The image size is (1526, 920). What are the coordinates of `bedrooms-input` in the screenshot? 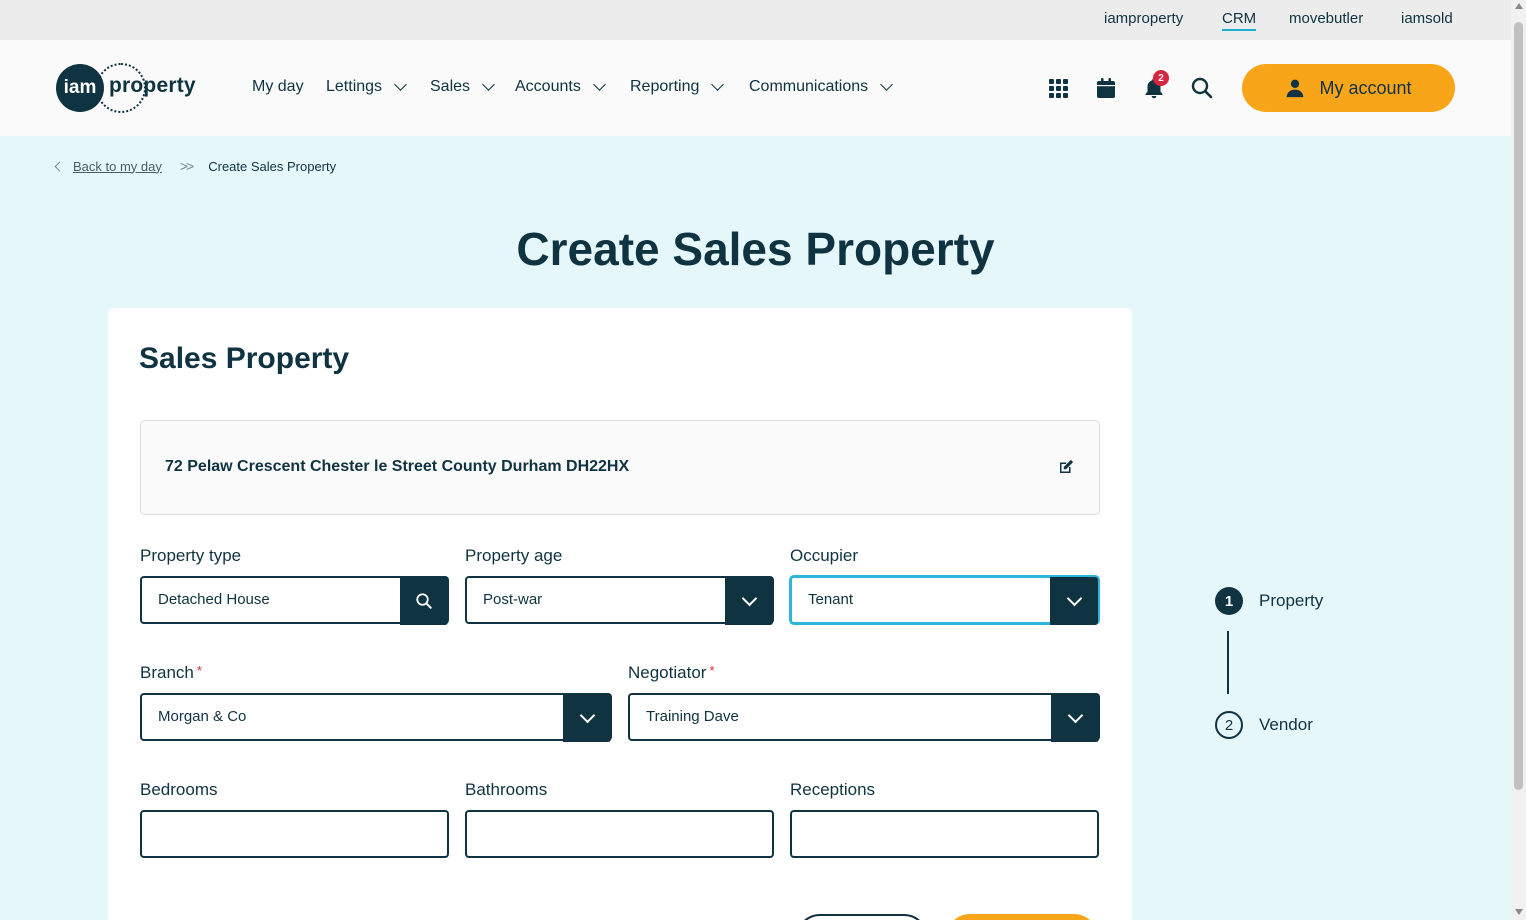 It's located at (294, 834).